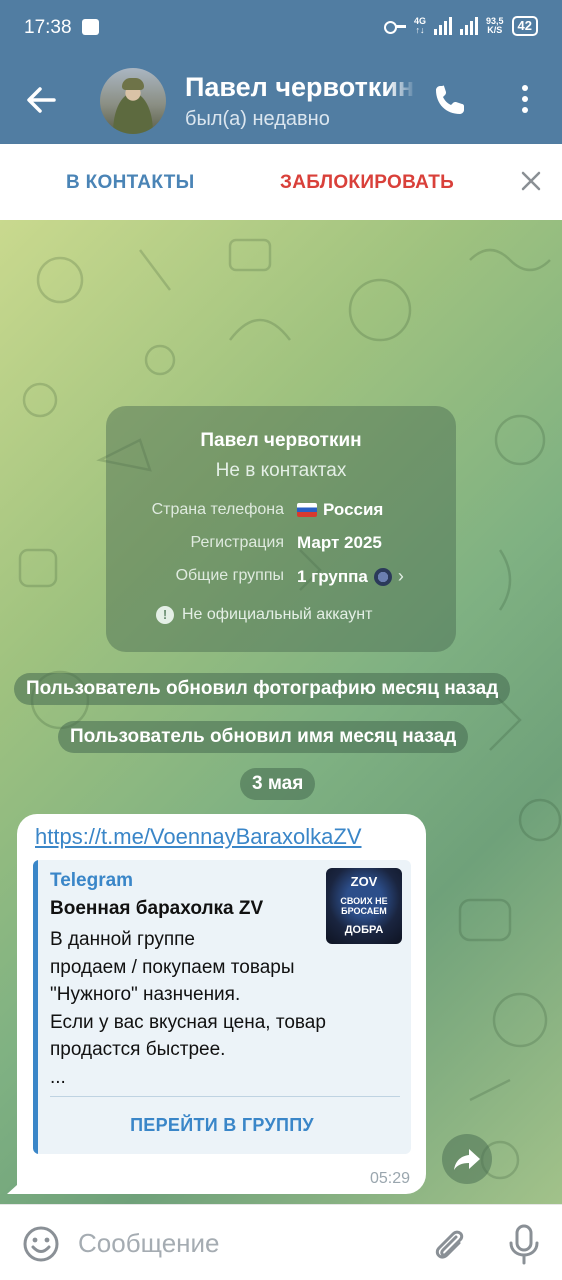 This screenshot has height=1280, width=562. What do you see at coordinates (281, 28) in the screenshot?
I see `status-bar: 17:38 4G ↑↓ 93,5 K/S 42` at bounding box center [281, 28].